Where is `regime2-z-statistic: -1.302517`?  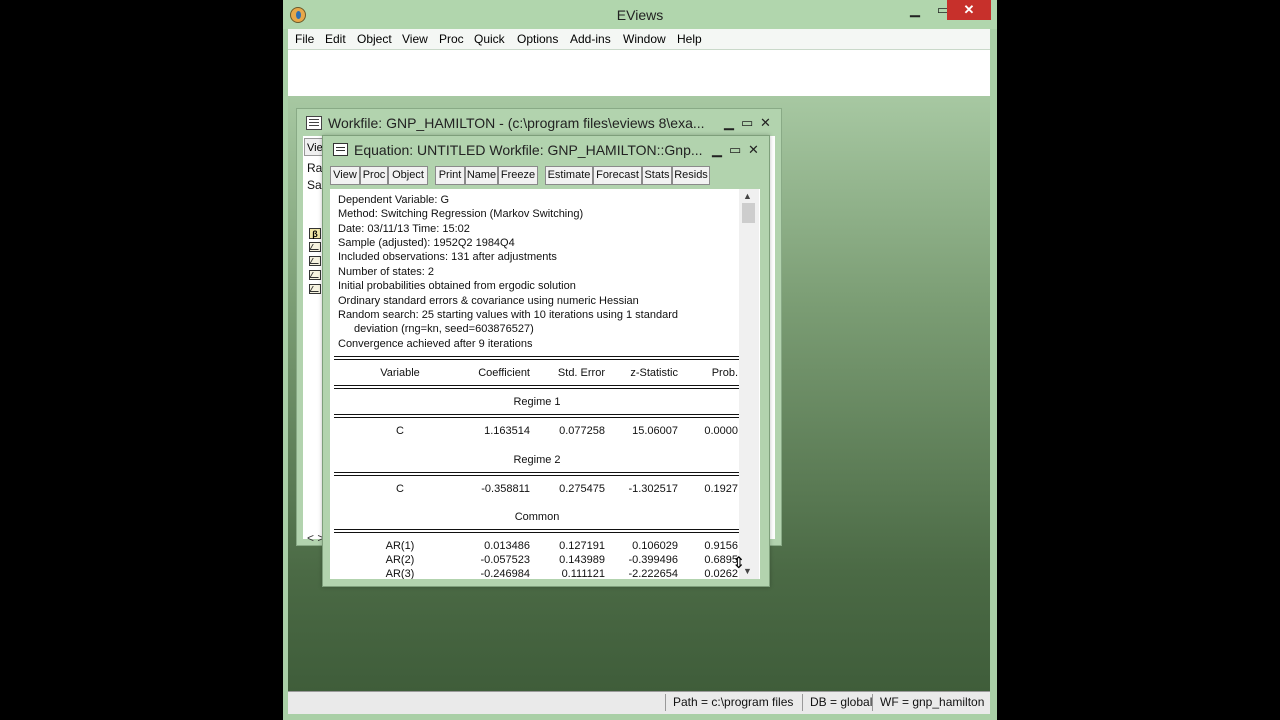 regime2-z-statistic: -1.302517 is located at coordinates (653, 489).